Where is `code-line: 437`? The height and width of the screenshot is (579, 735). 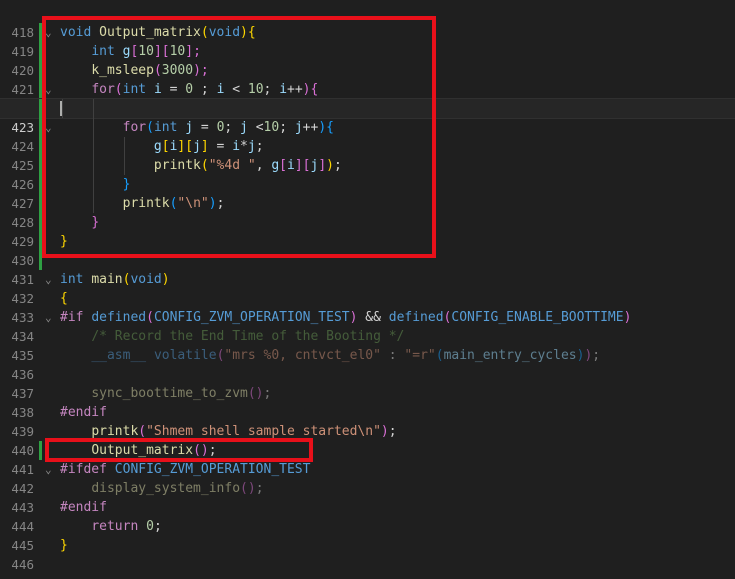
code-line: 437 is located at coordinates (367, 383).